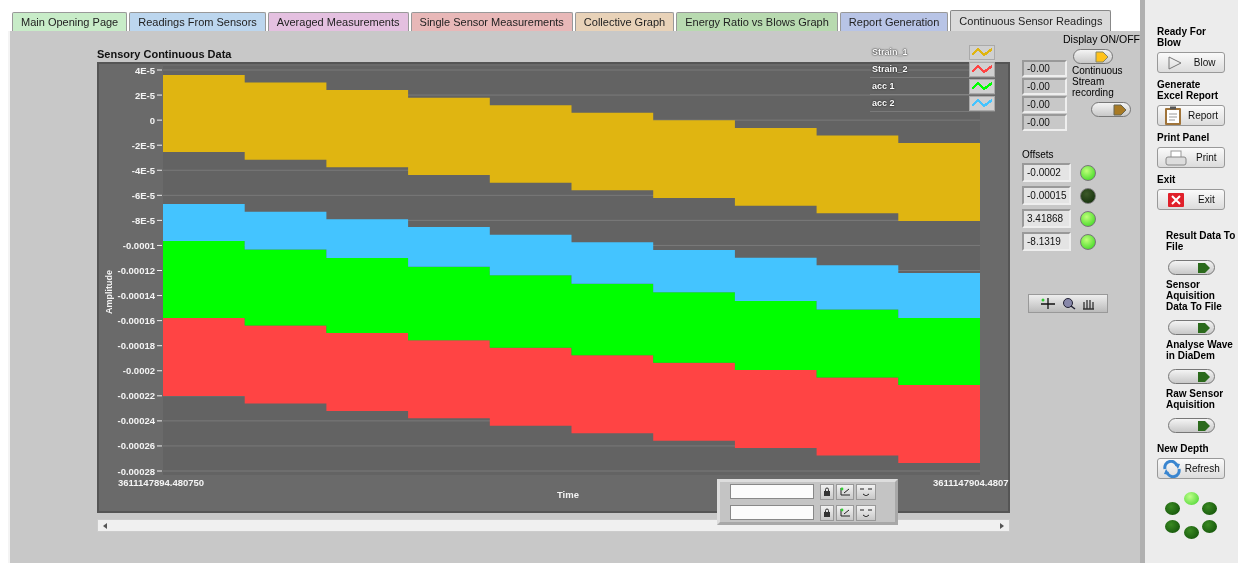 The height and width of the screenshot is (563, 1243). I want to click on side-button: Report, so click(1191, 115).